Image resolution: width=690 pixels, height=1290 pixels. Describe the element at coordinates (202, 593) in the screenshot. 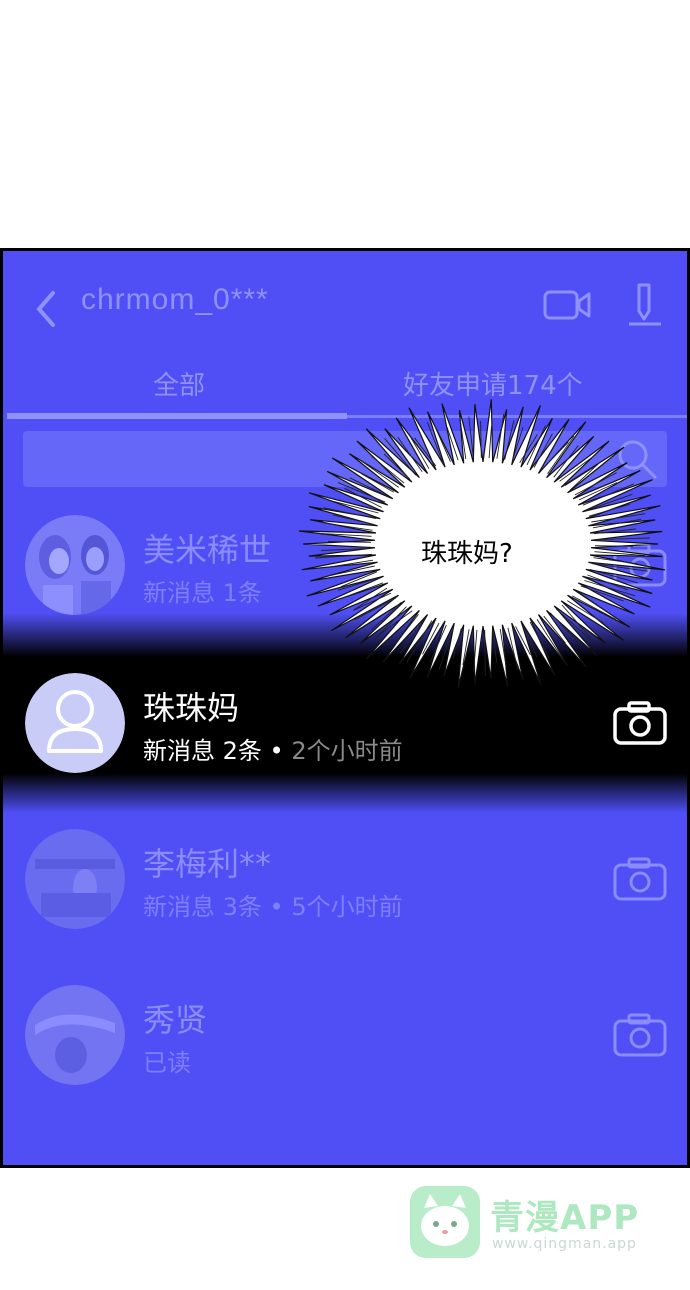

I see `message-status: 新消息 1条` at that location.